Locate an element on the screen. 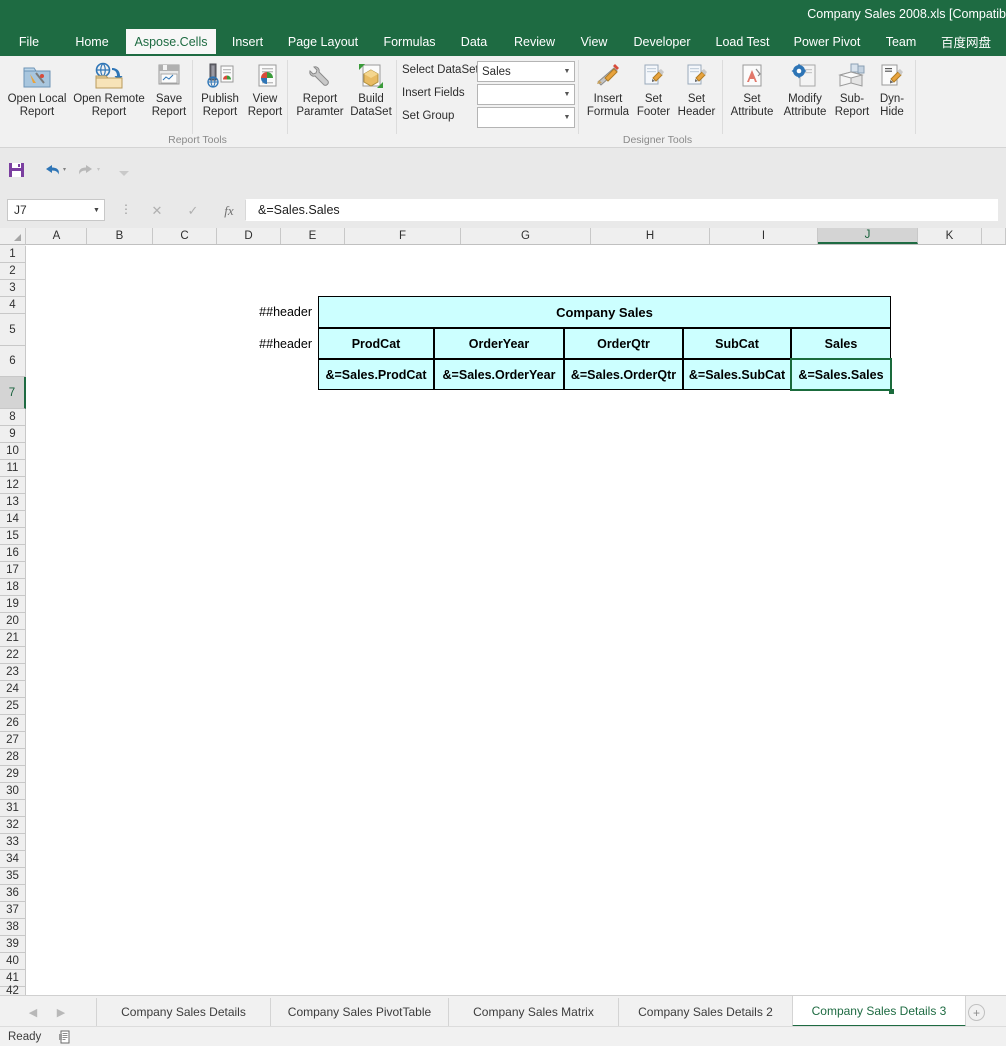 This screenshot has height=1050, width=1006. column-header-D: D is located at coordinates (249, 236).